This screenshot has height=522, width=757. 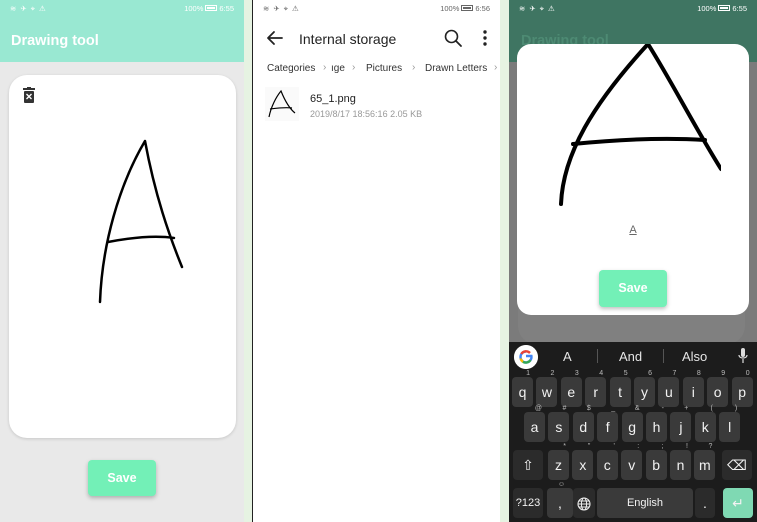 I want to click on search-icon, so click(x=453, y=38).